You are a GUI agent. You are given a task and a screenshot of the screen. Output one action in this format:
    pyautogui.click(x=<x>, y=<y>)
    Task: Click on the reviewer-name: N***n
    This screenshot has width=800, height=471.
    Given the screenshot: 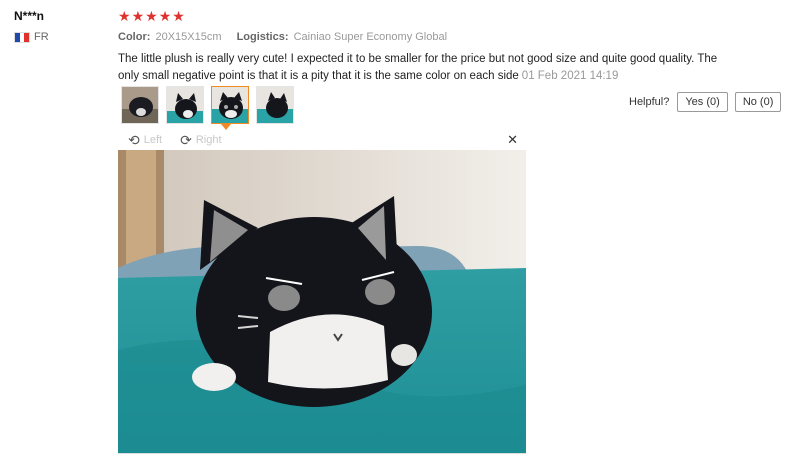 What is the action you would take?
    pyautogui.click(x=29, y=16)
    